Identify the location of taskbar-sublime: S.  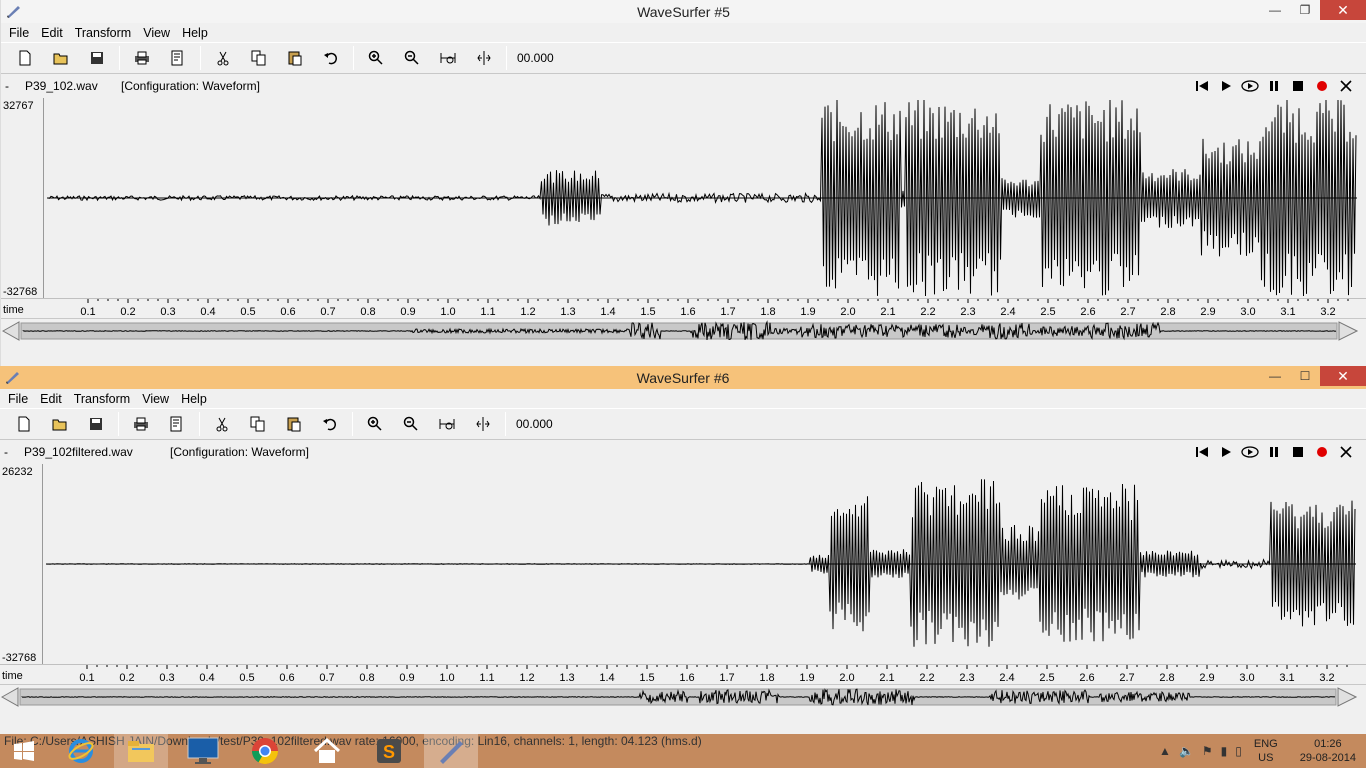
(389, 751).